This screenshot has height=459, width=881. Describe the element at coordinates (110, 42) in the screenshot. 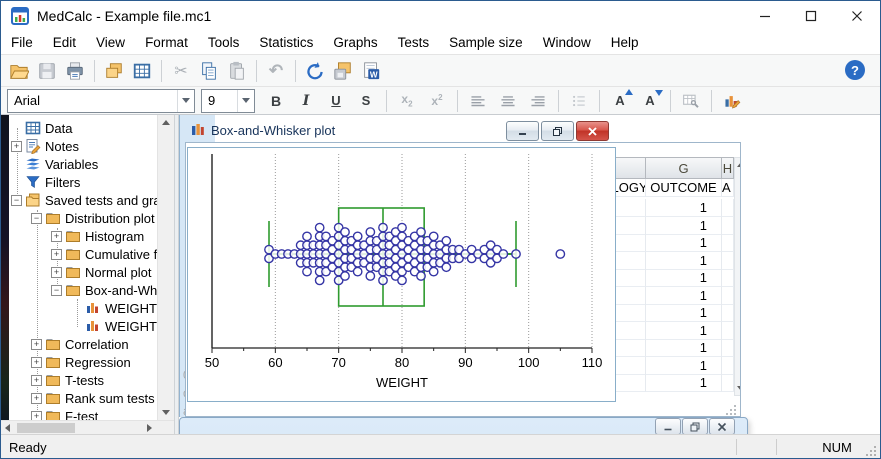

I see `menu-view: View` at that location.